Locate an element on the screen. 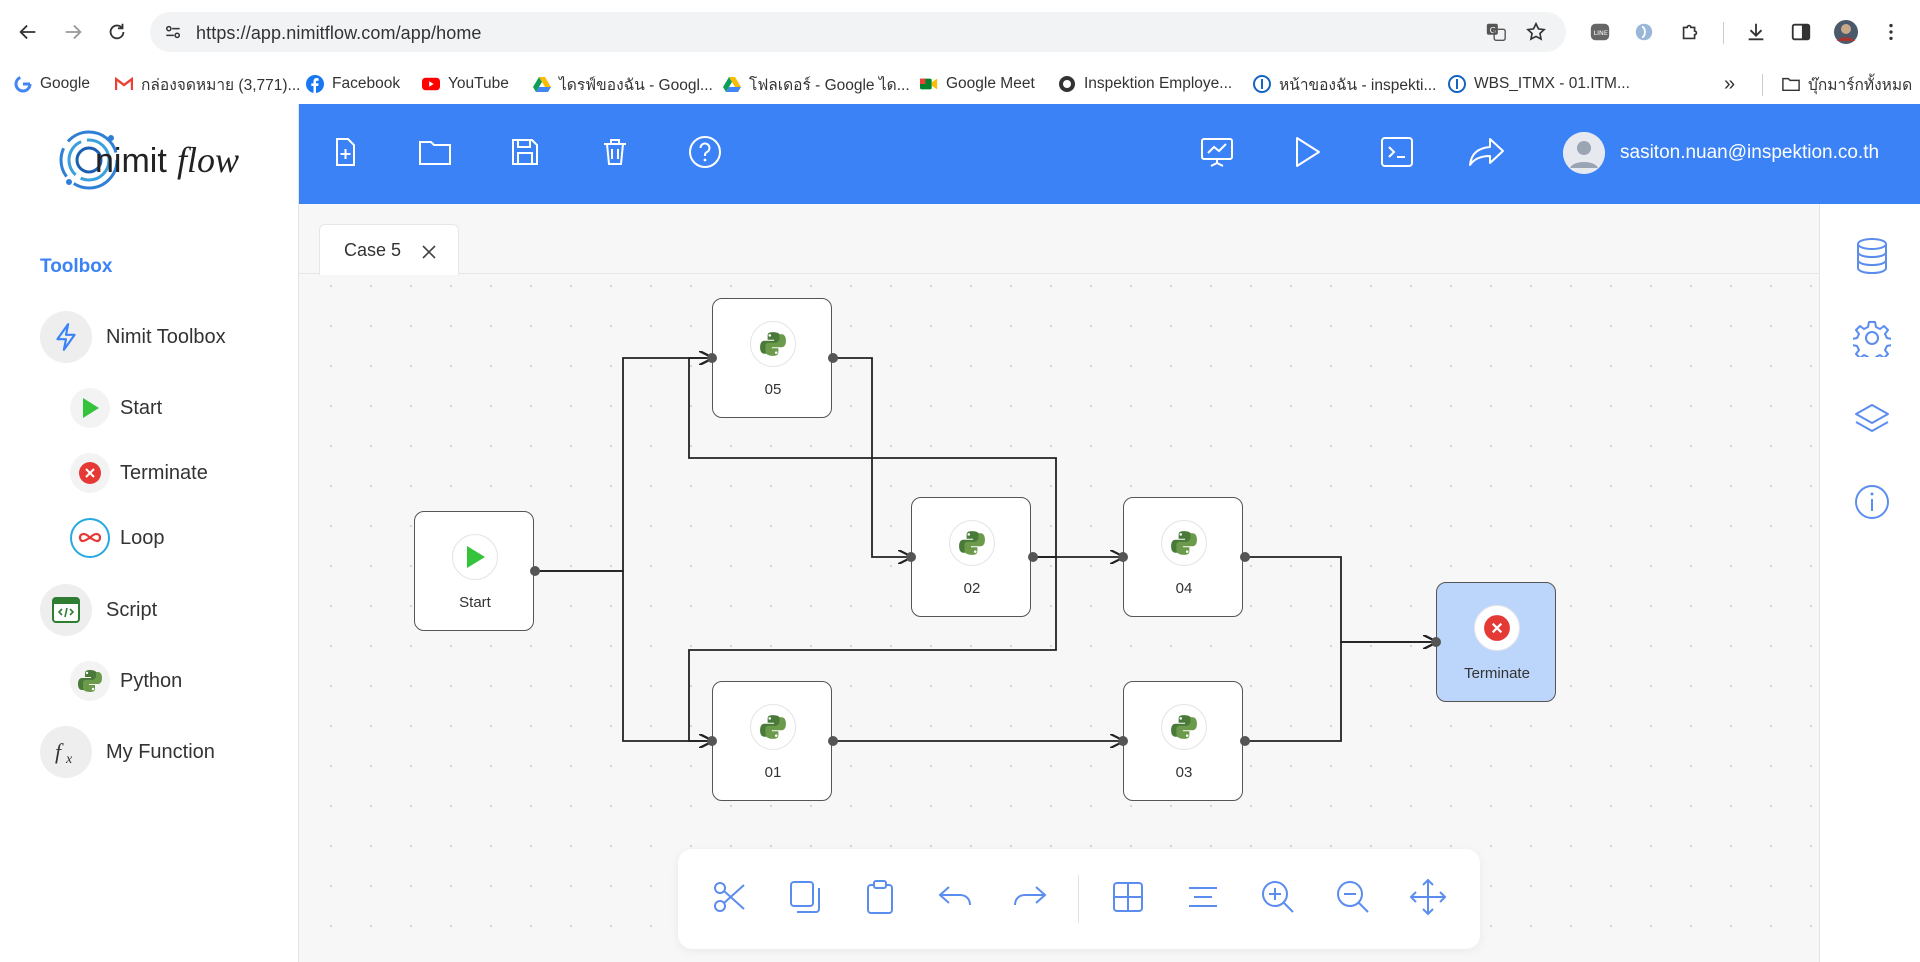 The image size is (1920, 962). node-02: 02 is located at coordinates (971, 557).